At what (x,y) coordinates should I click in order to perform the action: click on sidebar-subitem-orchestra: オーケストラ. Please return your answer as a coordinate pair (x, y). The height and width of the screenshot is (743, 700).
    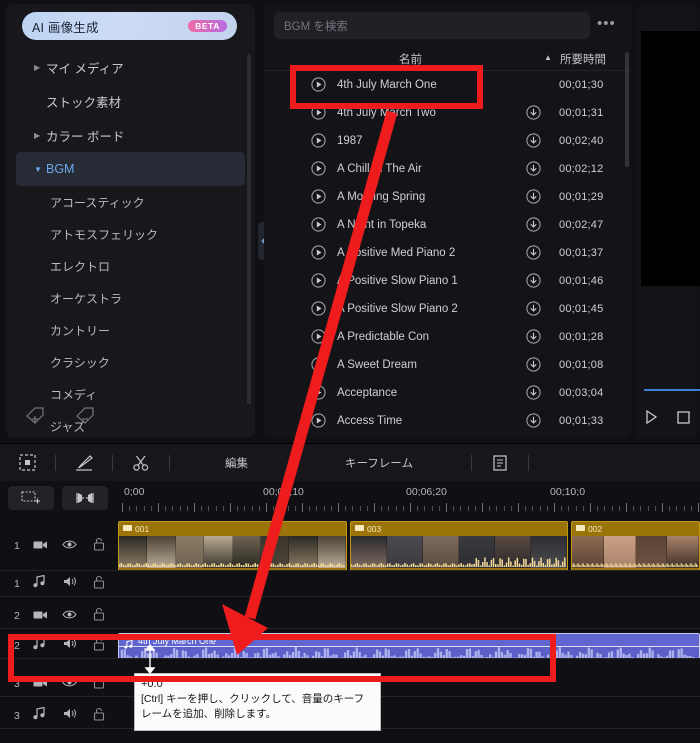
    Looking at the image, I should click on (130, 298).